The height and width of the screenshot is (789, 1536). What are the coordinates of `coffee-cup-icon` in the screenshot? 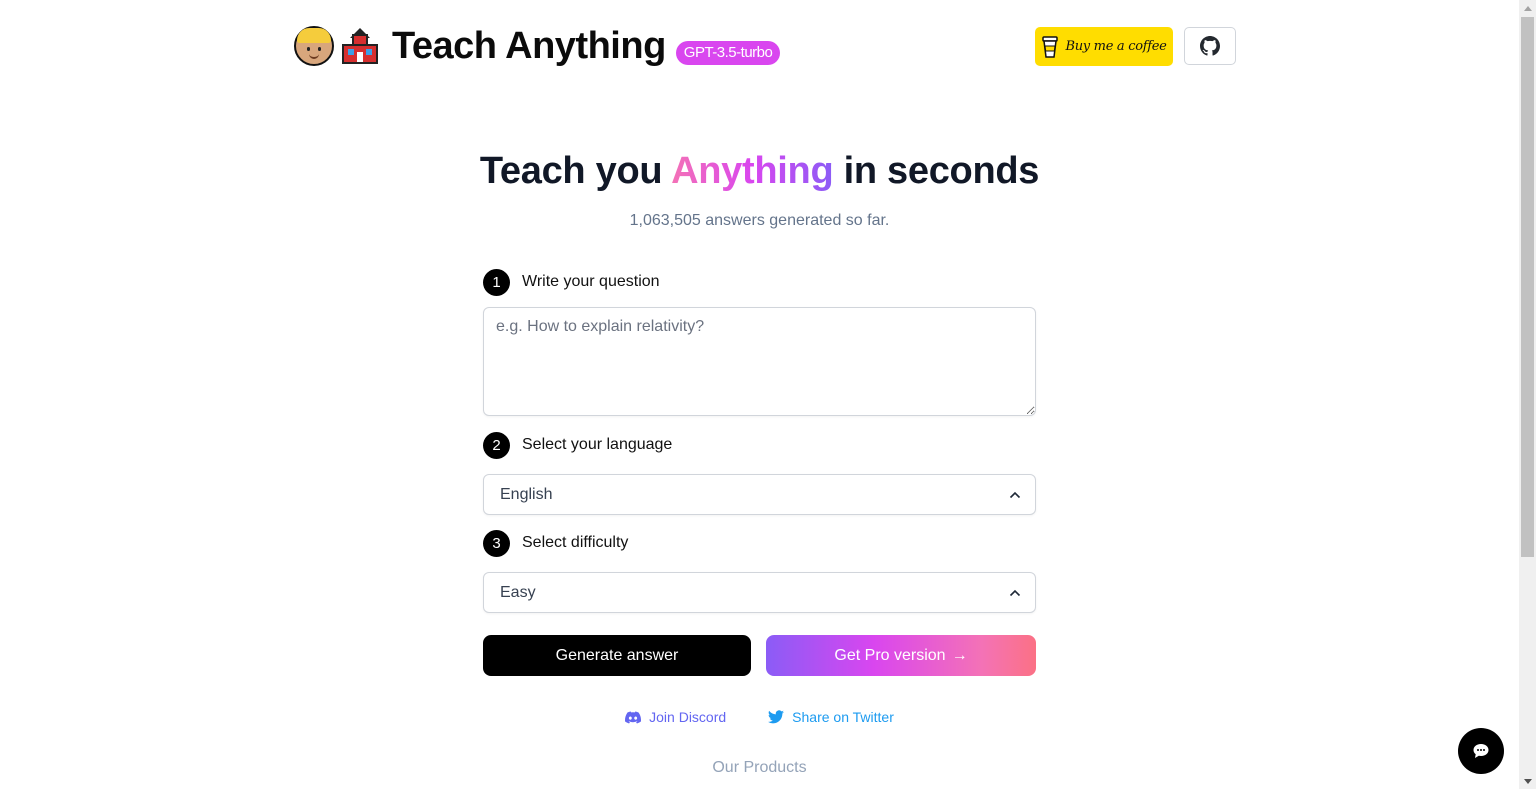 It's located at (1050, 46).